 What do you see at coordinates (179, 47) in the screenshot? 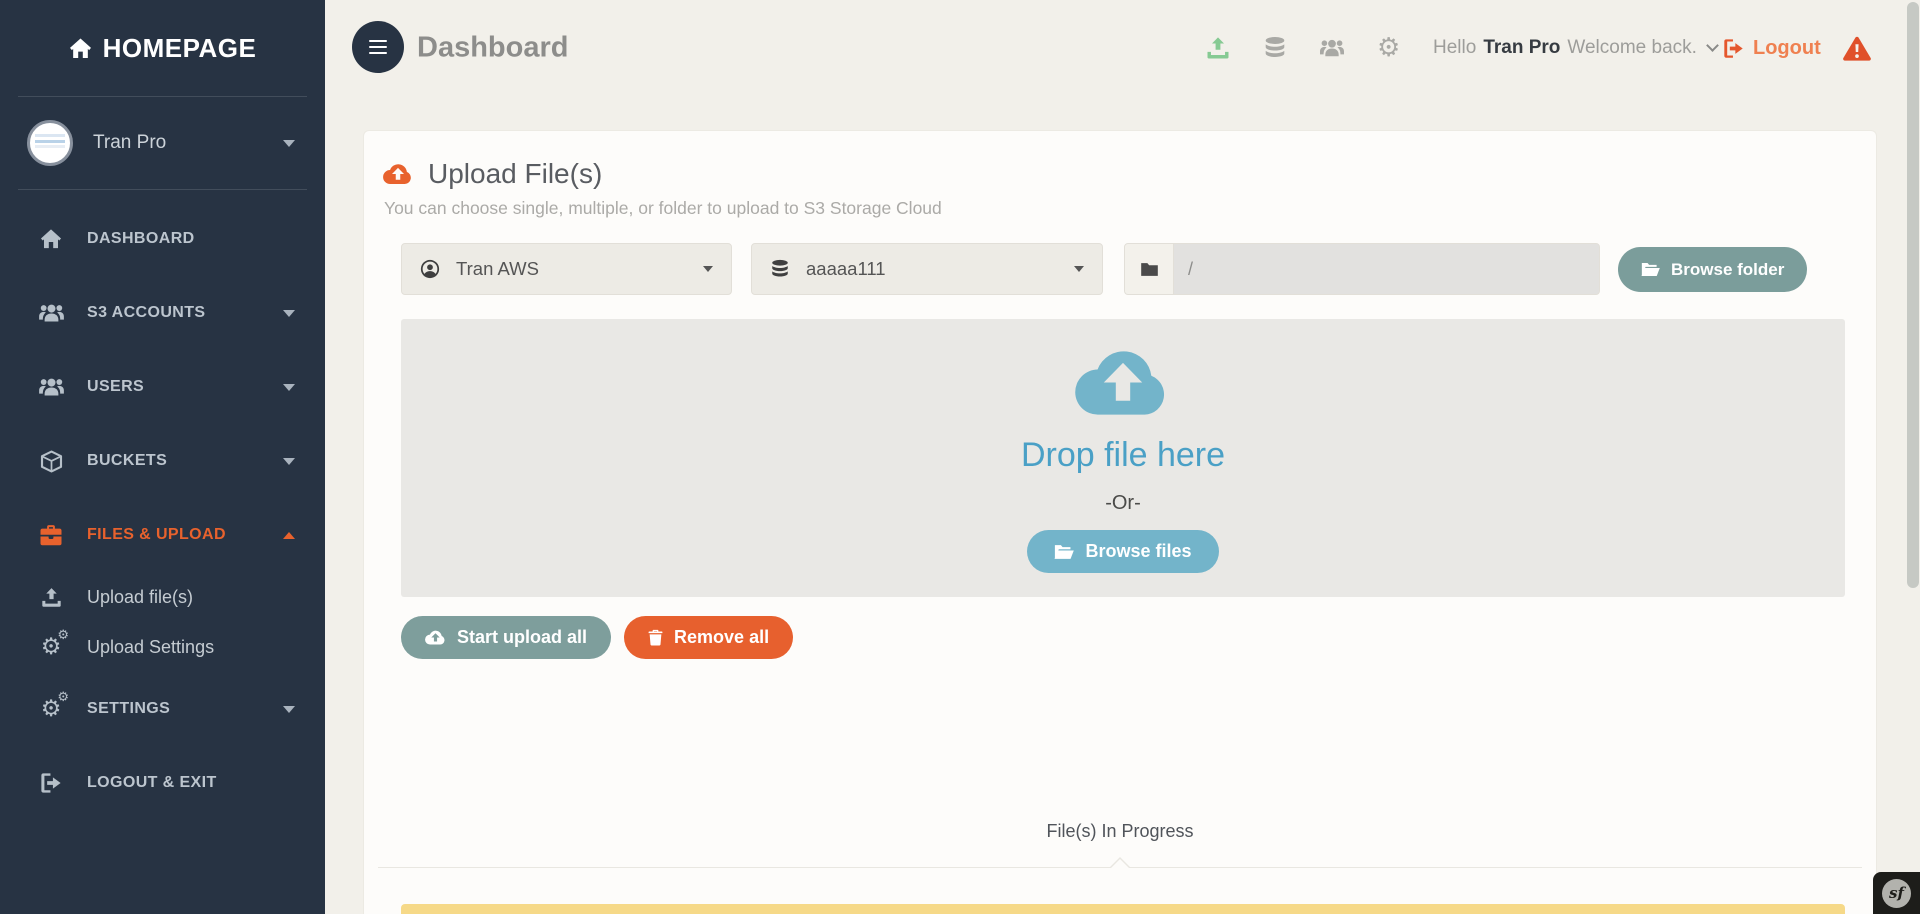
I see `brand-label: HOMEPAGE` at bounding box center [179, 47].